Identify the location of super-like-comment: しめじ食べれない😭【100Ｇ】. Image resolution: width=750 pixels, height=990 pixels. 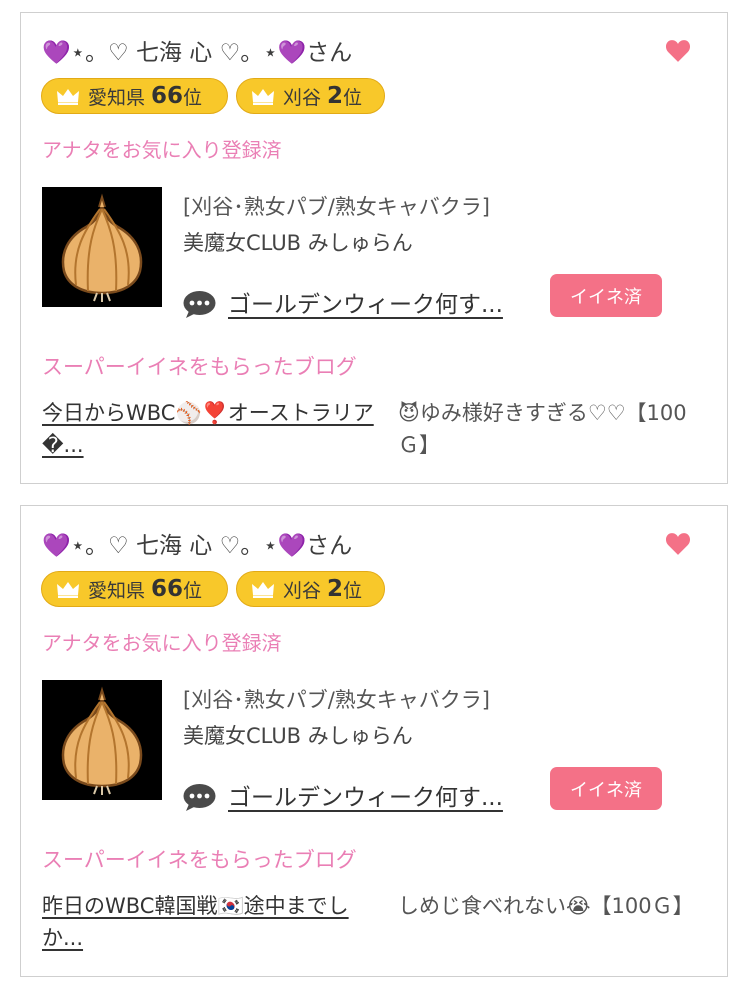
(546, 906).